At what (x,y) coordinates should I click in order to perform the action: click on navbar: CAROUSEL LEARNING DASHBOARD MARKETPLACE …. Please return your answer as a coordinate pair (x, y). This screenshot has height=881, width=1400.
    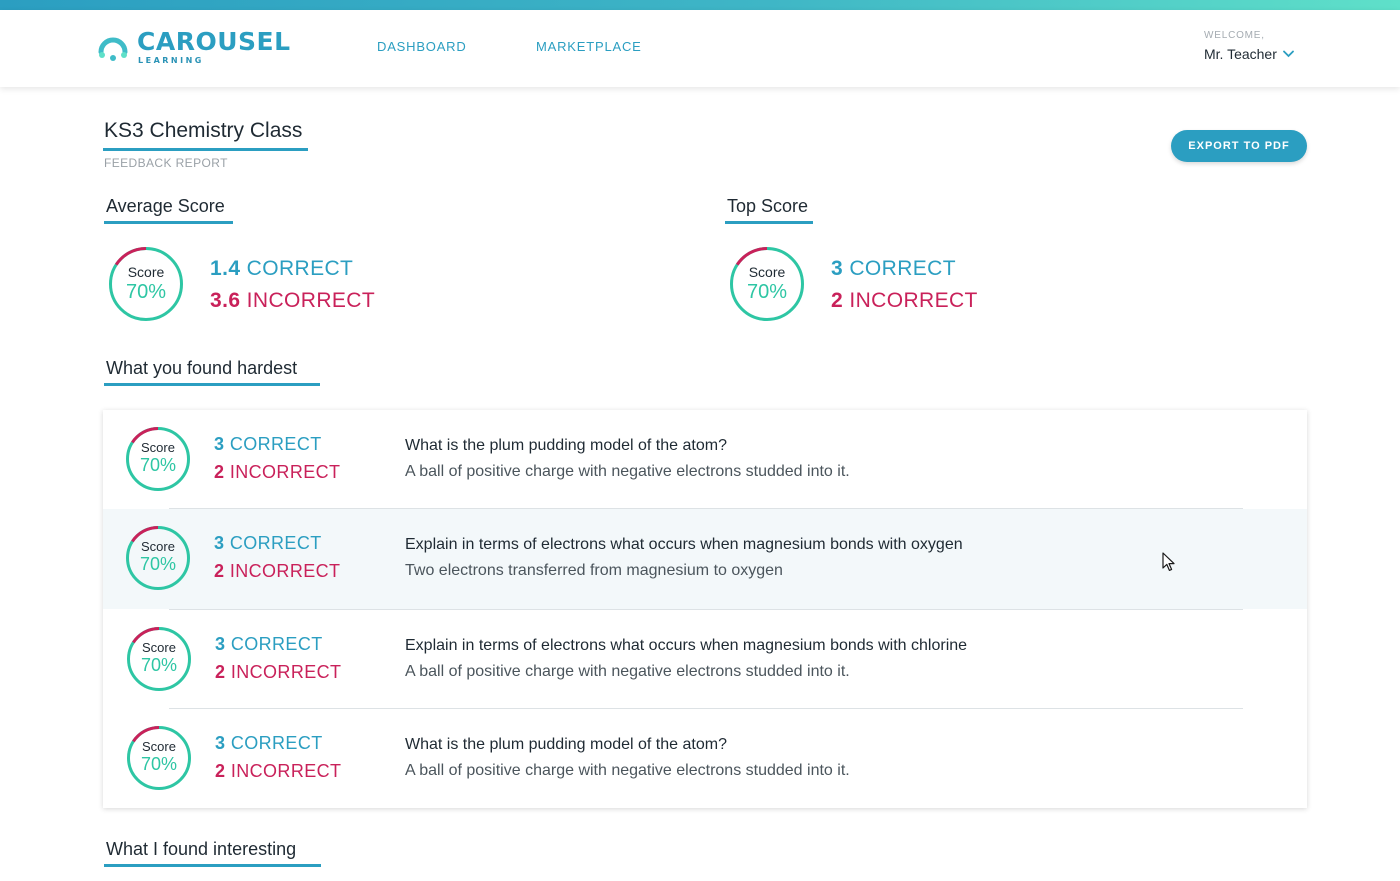
    Looking at the image, I should click on (700, 48).